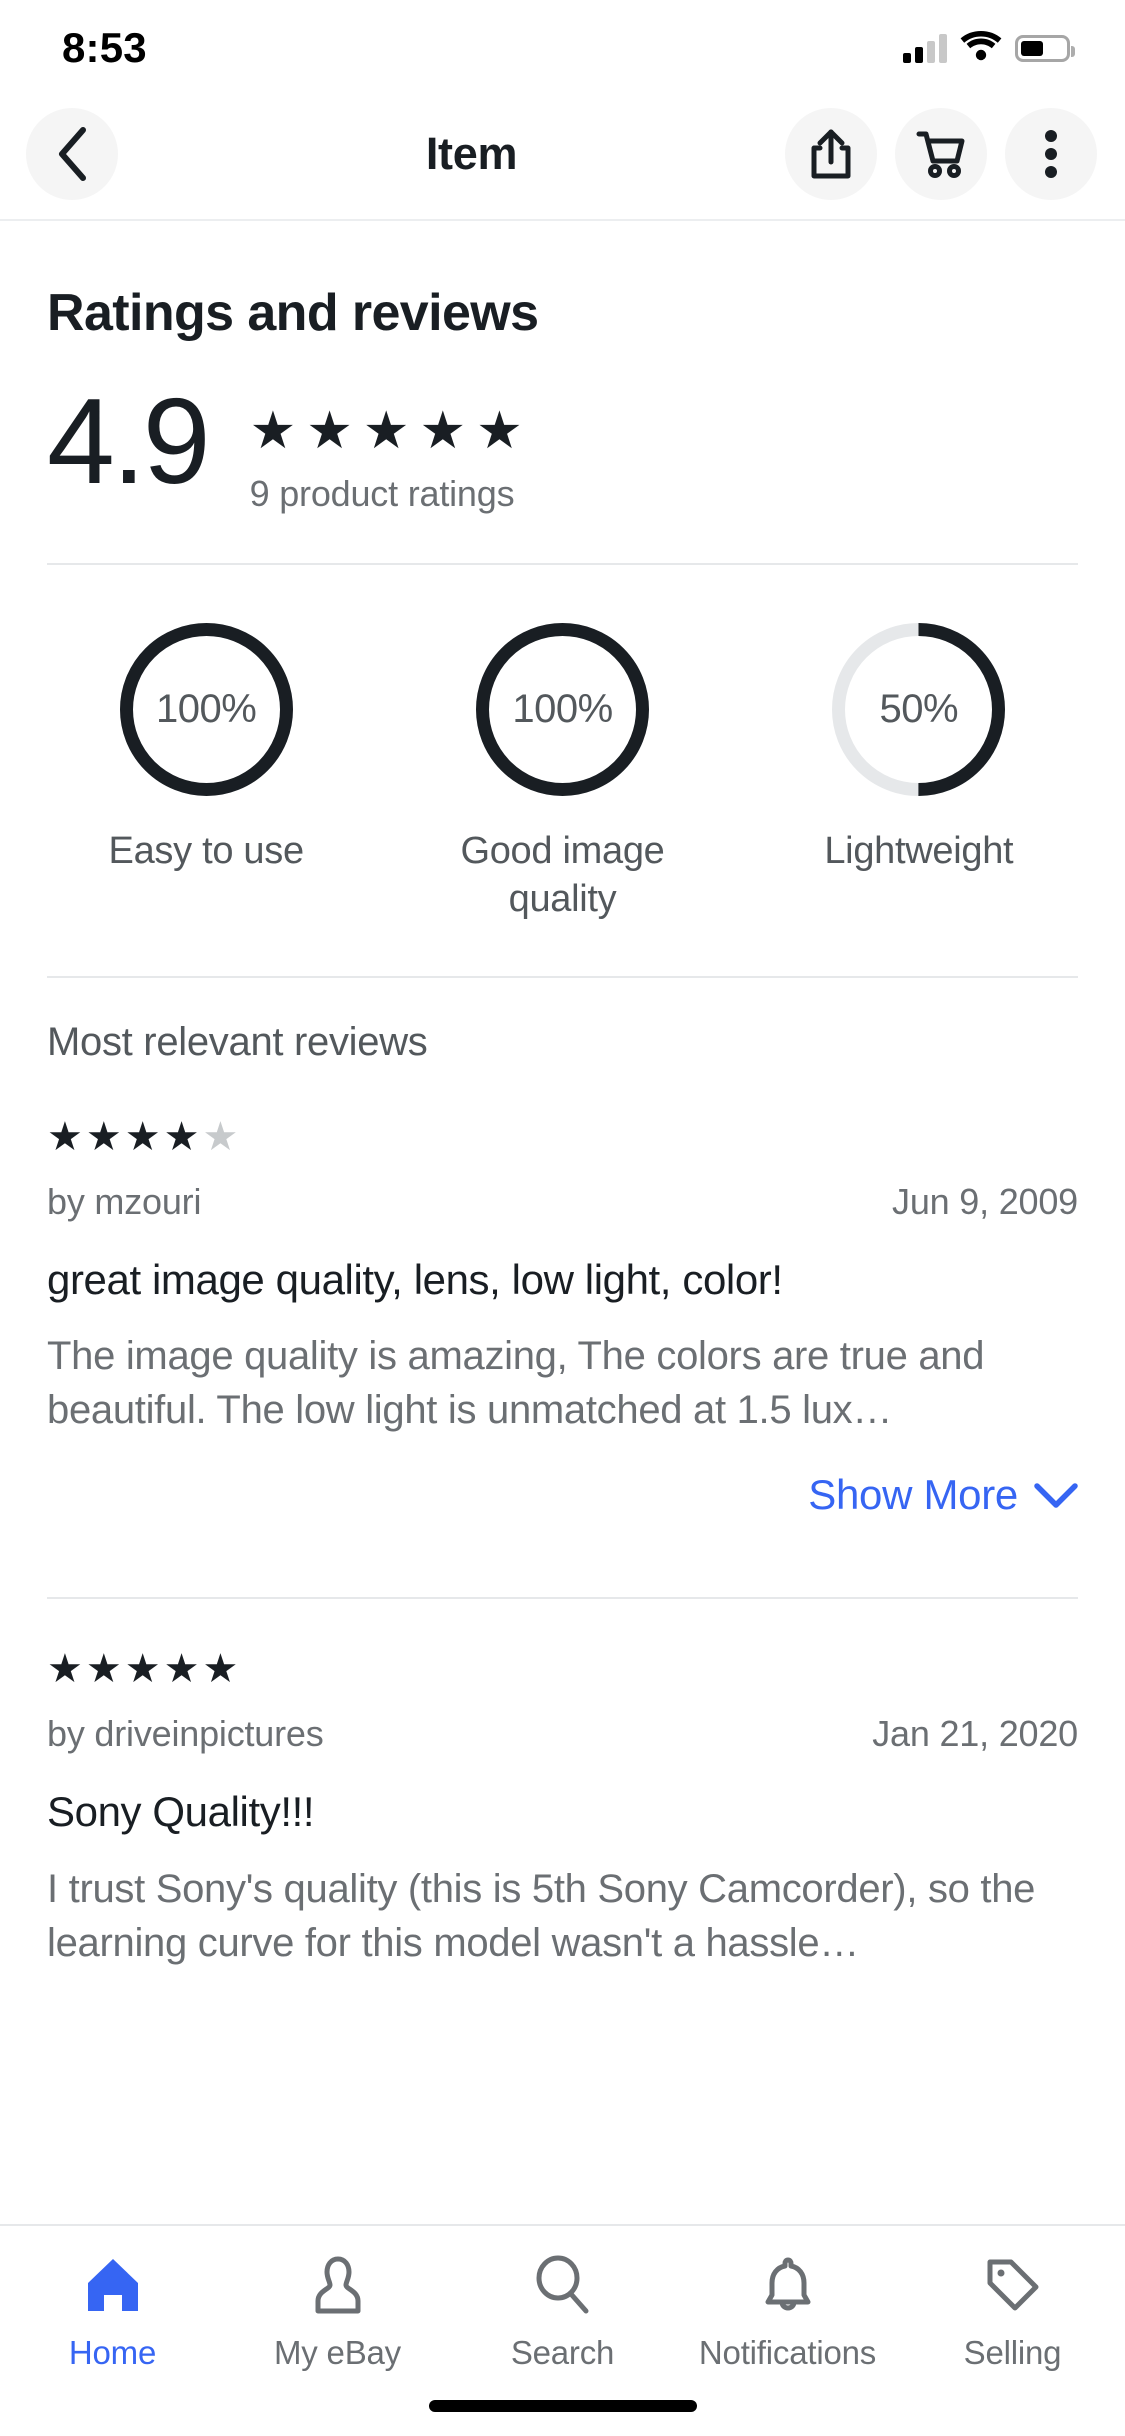 The width and height of the screenshot is (1125, 2436). Describe the element at coordinates (919, 851) in the screenshot. I see `gauge-label: Lightweight` at that location.